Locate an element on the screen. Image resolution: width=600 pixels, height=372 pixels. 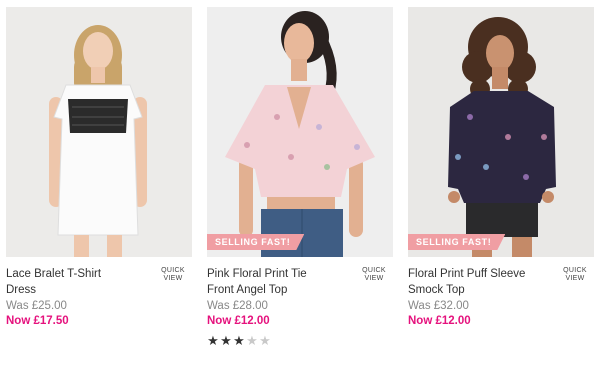
product-title: Pink Floral Print Tie Front Angel Top is located at coordinates (277, 282).